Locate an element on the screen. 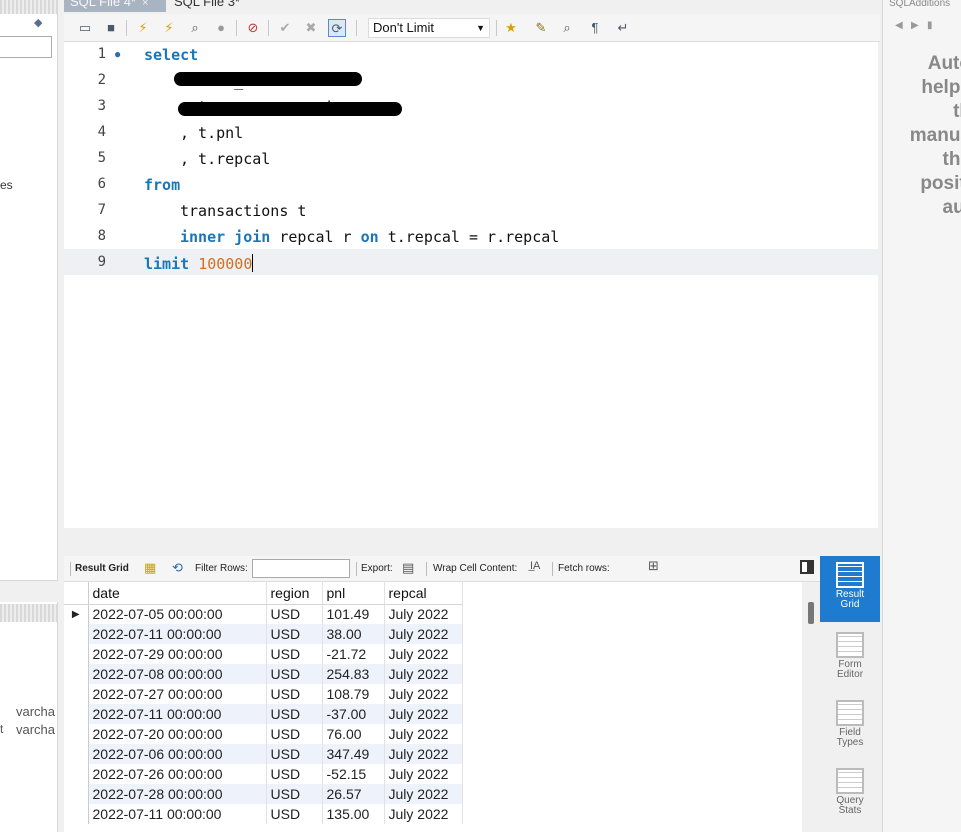 This screenshot has height=832, width=961. export-icon: ▤ is located at coordinates (408, 568).